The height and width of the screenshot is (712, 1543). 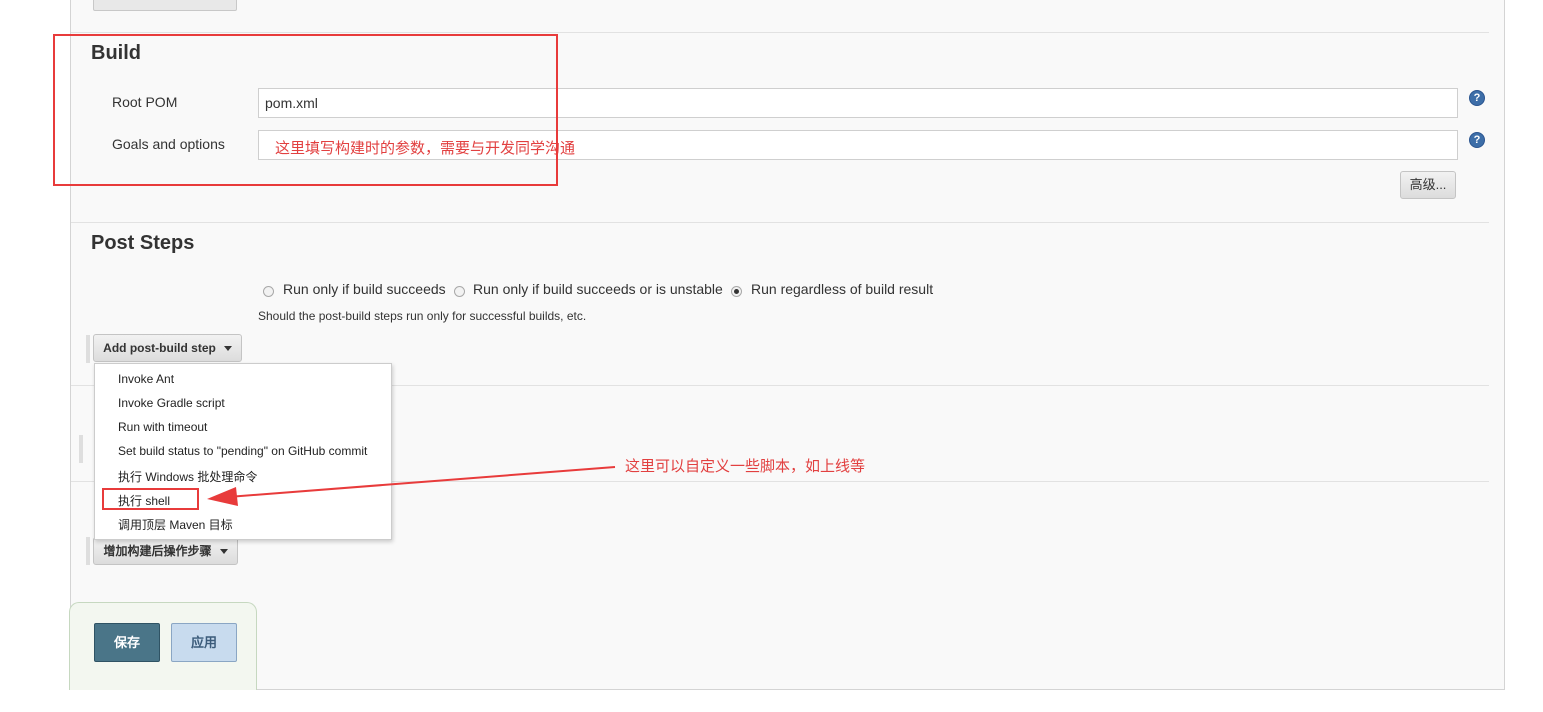 What do you see at coordinates (204, 642) in the screenshot?
I see `apply-button: 应用` at bounding box center [204, 642].